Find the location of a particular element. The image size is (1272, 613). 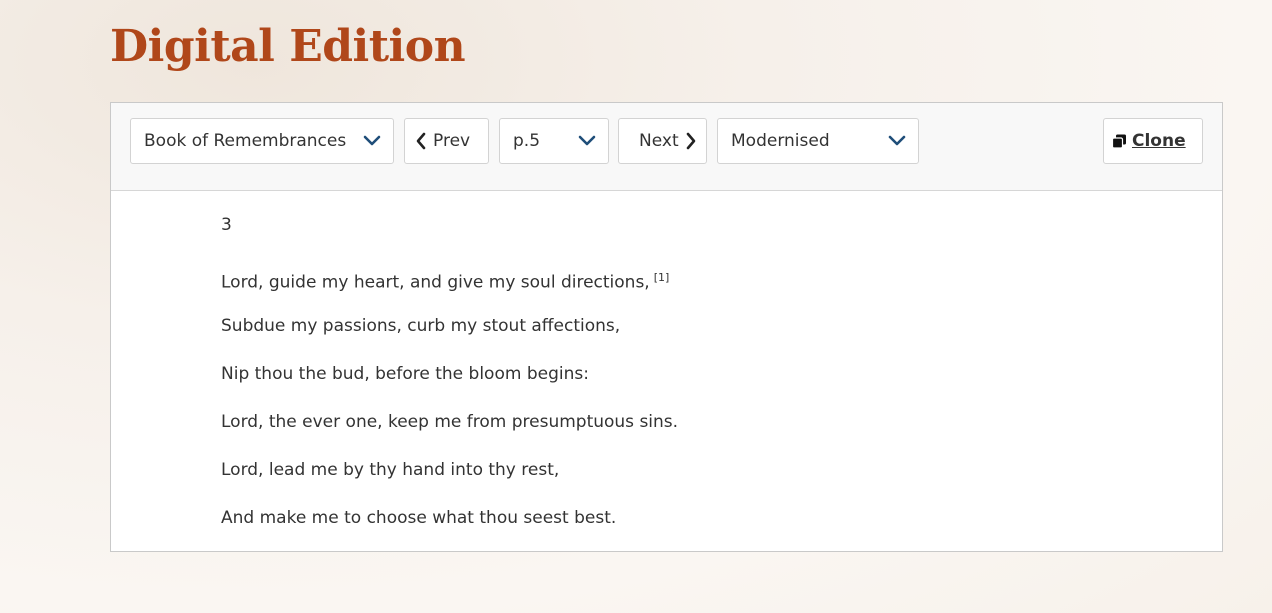

prev-button-label: Prev is located at coordinates (452, 141).